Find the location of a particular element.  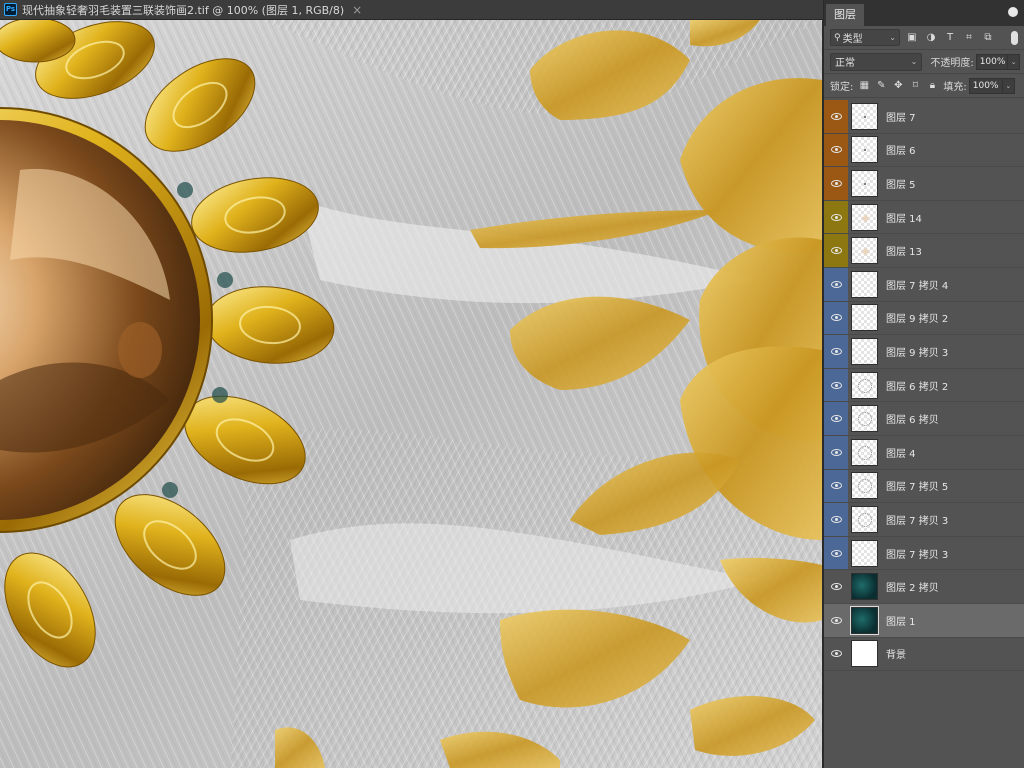

lock-transparent-pixels-icon: ▦ is located at coordinates (864, 86).